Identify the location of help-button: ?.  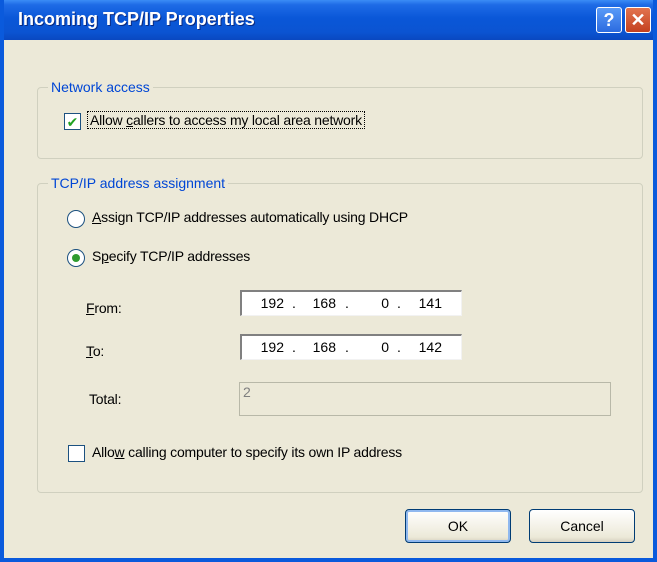
(609, 20).